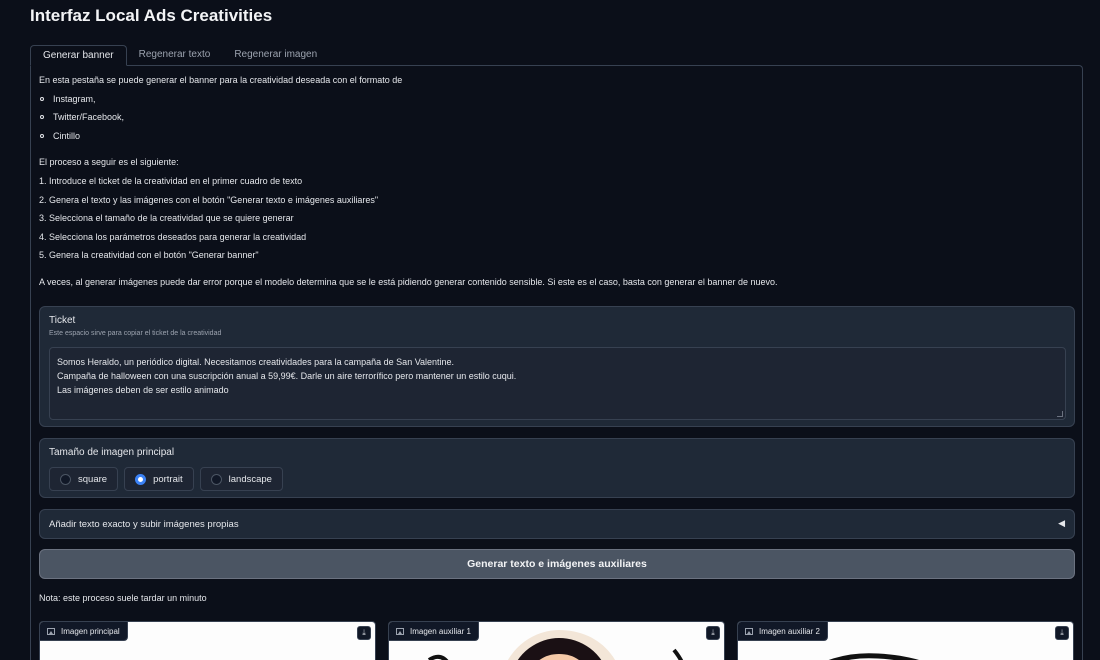  I want to click on format-label: Cintillo, so click(67, 136).